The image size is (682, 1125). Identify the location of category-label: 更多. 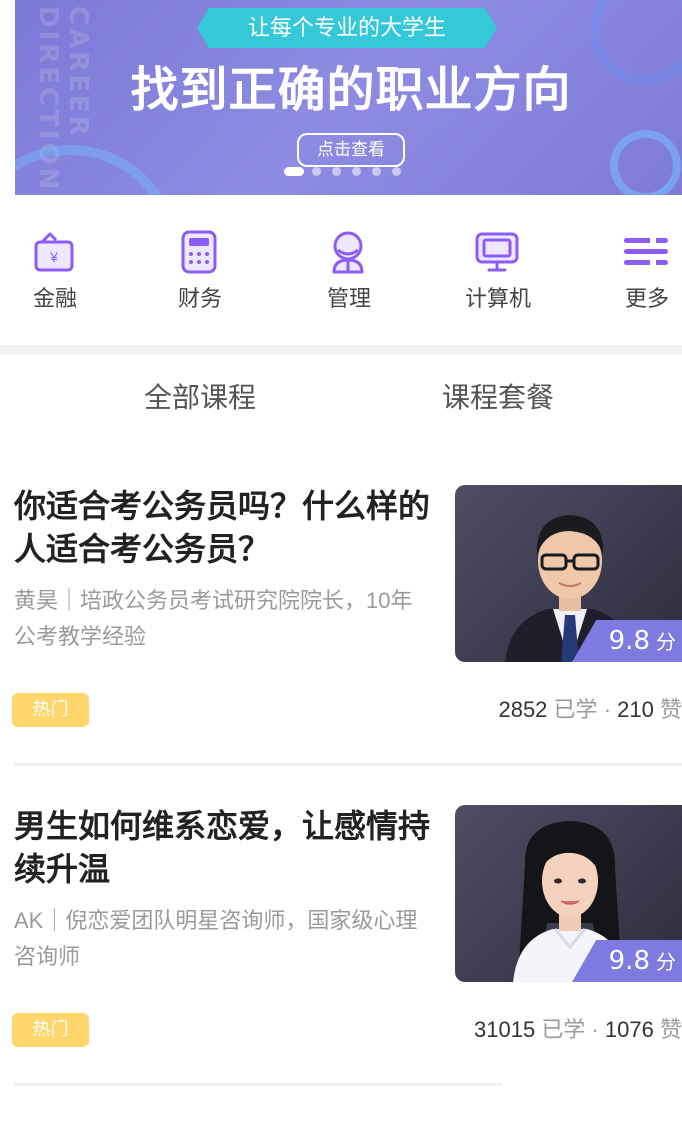
(646, 298).